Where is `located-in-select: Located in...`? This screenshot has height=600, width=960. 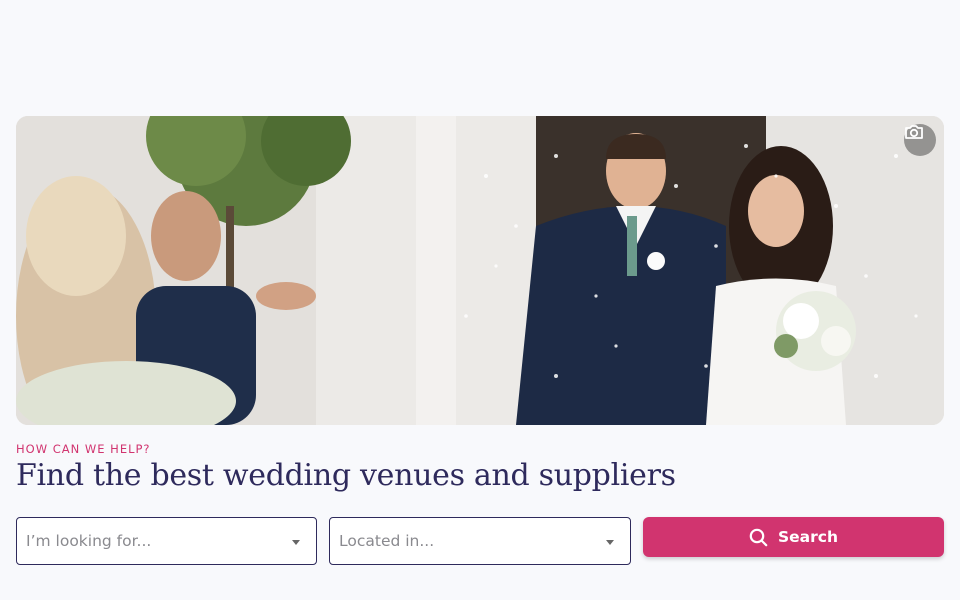 located-in-select: Located in... is located at coordinates (480, 541).